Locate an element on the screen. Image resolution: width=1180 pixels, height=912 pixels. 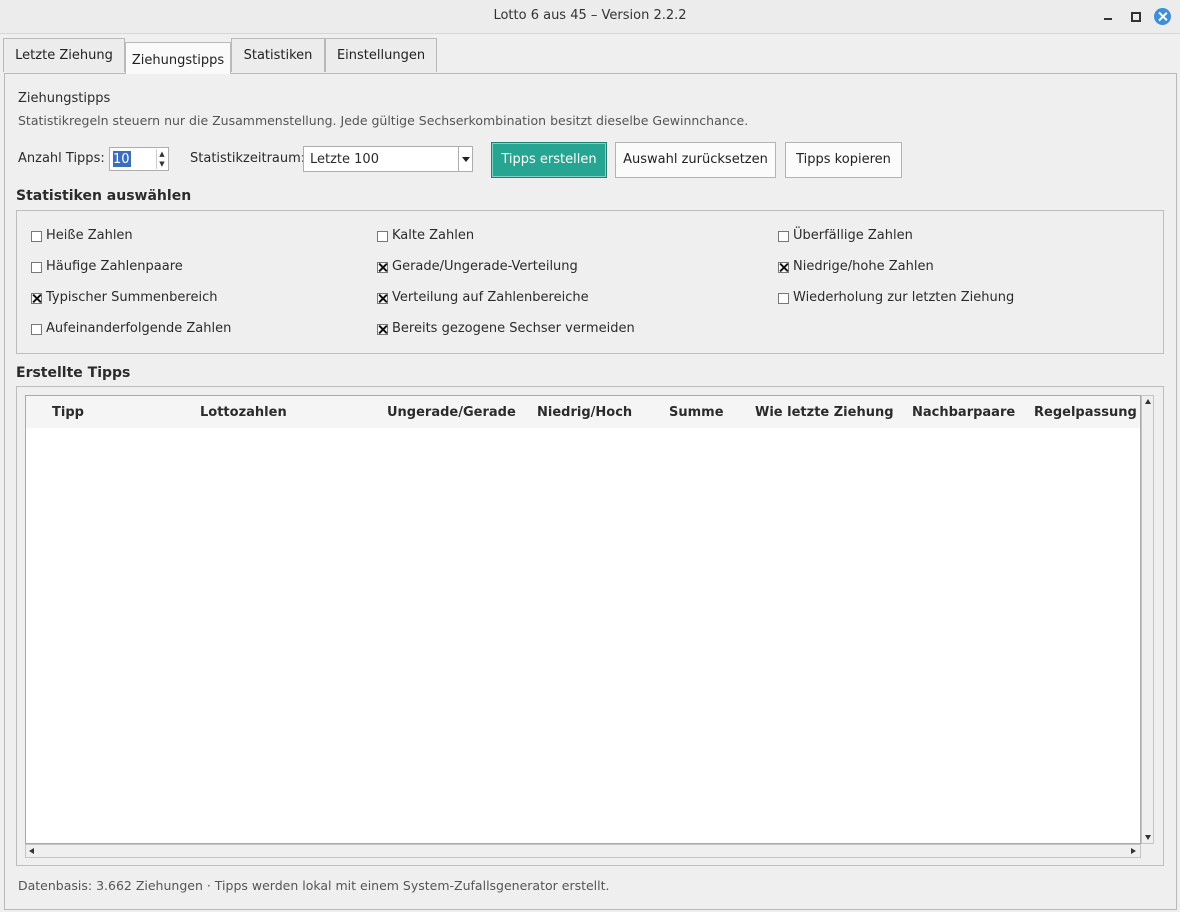
period-label: Statistikzeitraum: is located at coordinates (248, 158).